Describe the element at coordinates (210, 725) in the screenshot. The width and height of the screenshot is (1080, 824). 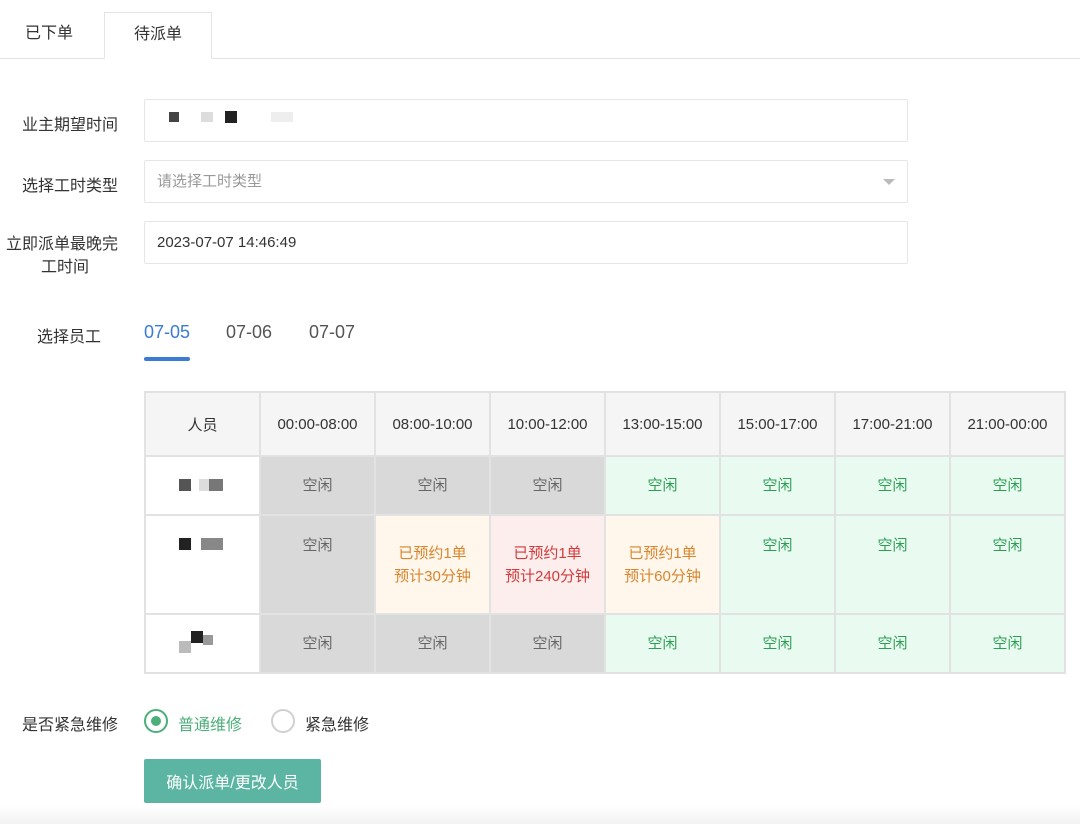
I see `radio-normal-label: 普通维修` at that location.